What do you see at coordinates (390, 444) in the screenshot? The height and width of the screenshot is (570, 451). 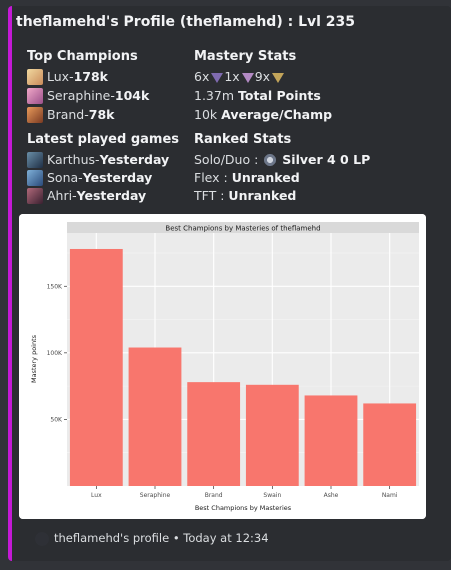 I see `chart-bar-nami` at bounding box center [390, 444].